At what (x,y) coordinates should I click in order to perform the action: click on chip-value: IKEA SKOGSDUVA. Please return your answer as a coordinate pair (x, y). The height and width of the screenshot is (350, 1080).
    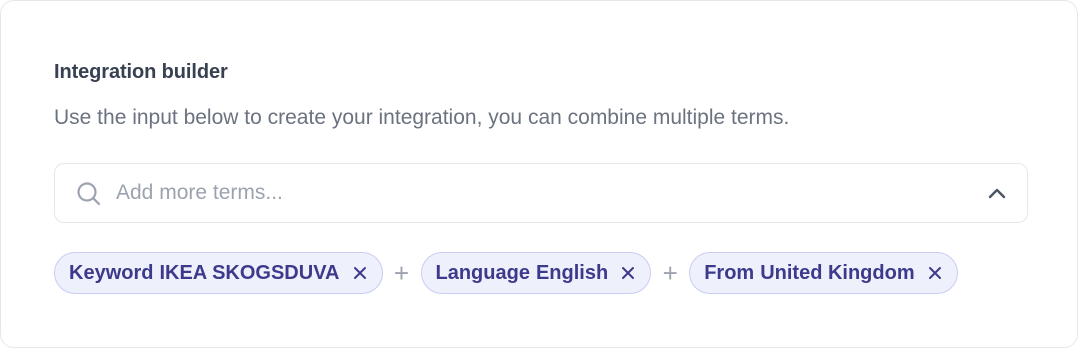
    Looking at the image, I should click on (249, 272).